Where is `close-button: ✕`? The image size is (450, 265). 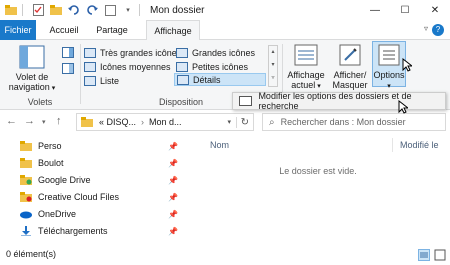 close-button: ✕ is located at coordinates (435, 10).